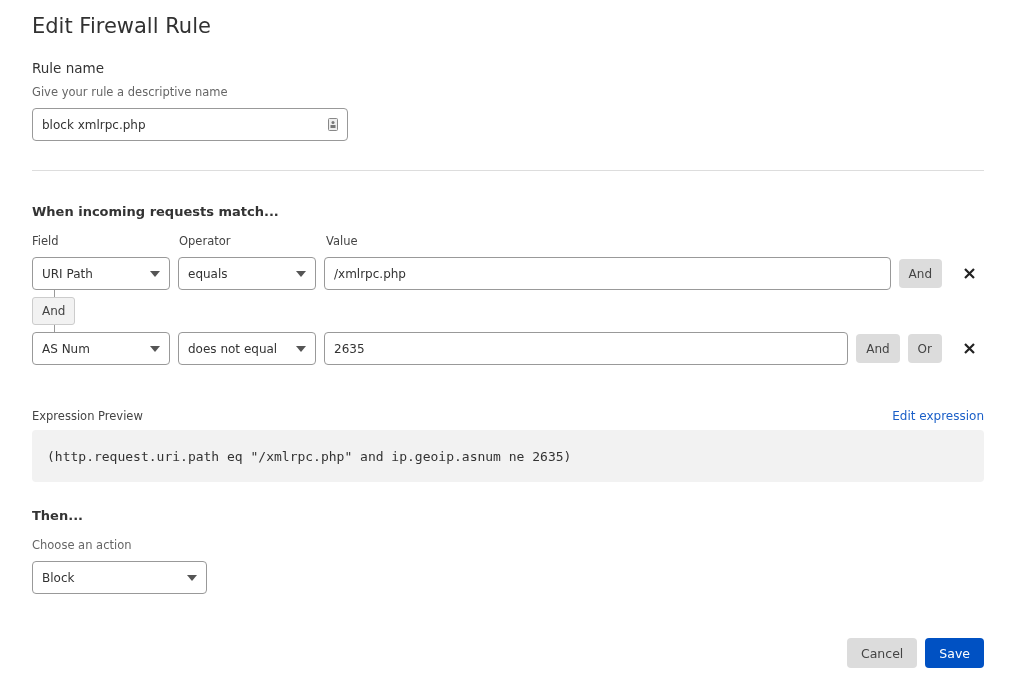 The image size is (1024, 688). What do you see at coordinates (68, 68) in the screenshot?
I see `field-label: Rule name` at bounding box center [68, 68].